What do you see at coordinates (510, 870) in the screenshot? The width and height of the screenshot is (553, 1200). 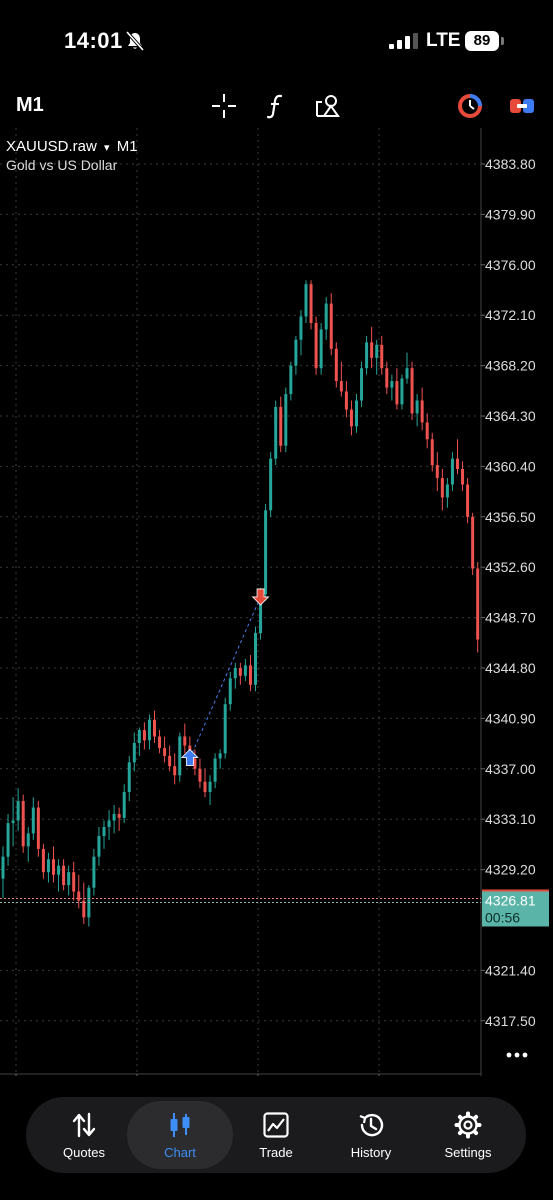 I see `price-tick-label: 4329.20` at bounding box center [510, 870].